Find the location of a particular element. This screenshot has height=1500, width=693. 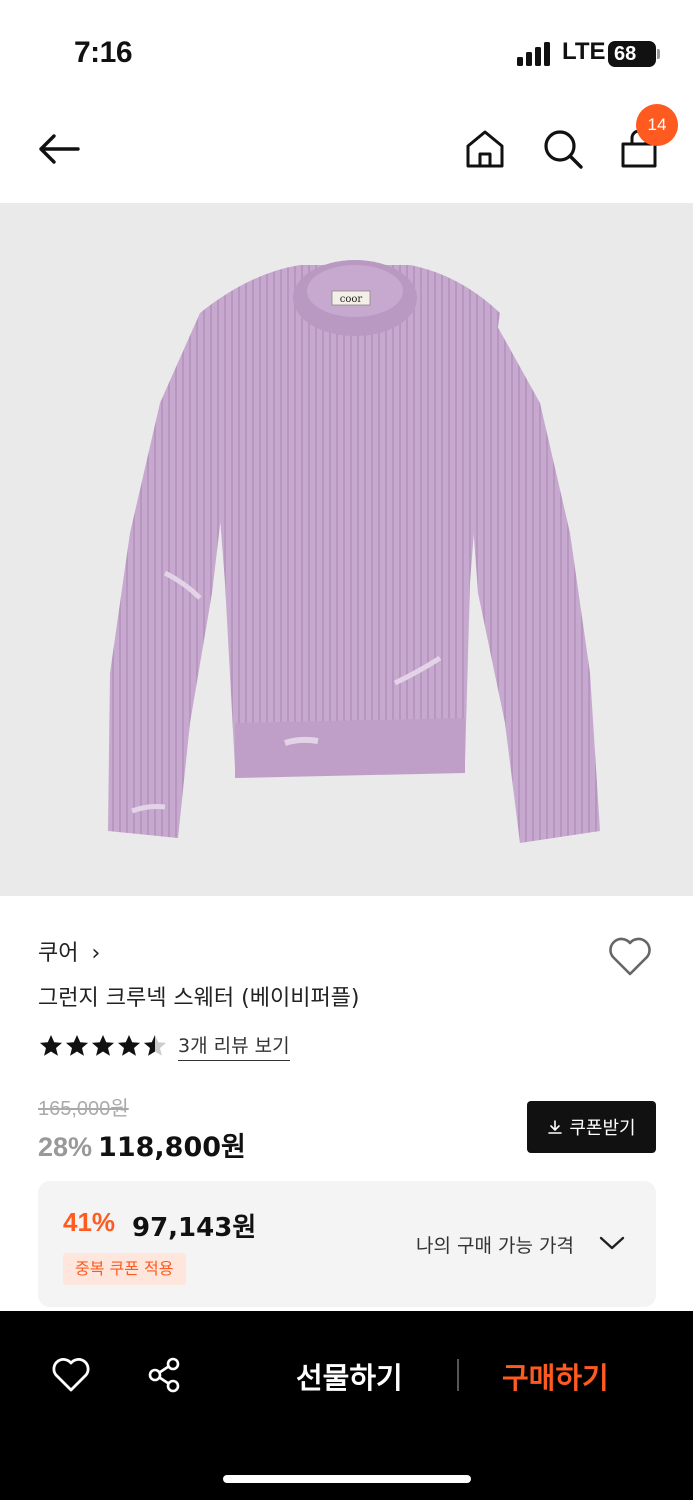

product-name: 그런지 크루넥 스웨터 (베이비퍼플) is located at coordinates (199, 998).